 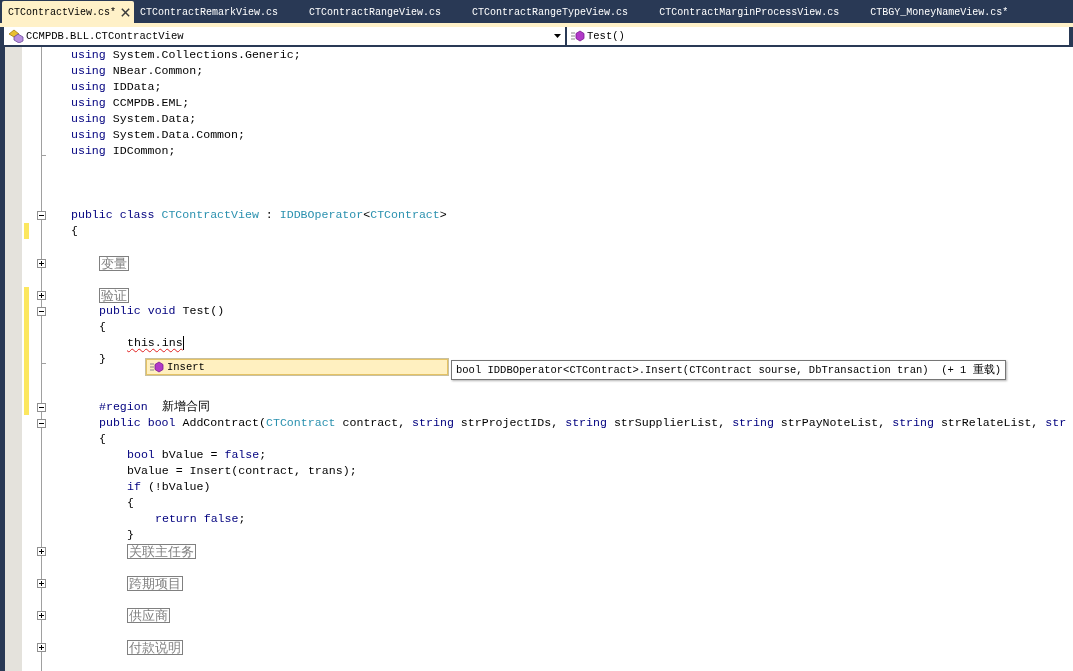 I want to click on collapsed-region: 关联主任务, so click(x=161, y=551).